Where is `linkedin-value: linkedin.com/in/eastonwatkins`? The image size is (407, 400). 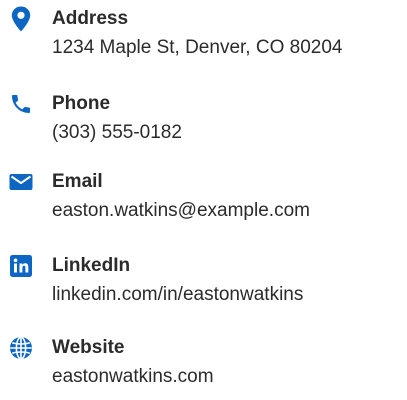 linkedin-value: linkedin.com/in/eastonwatkins is located at coordinates (178, 294).